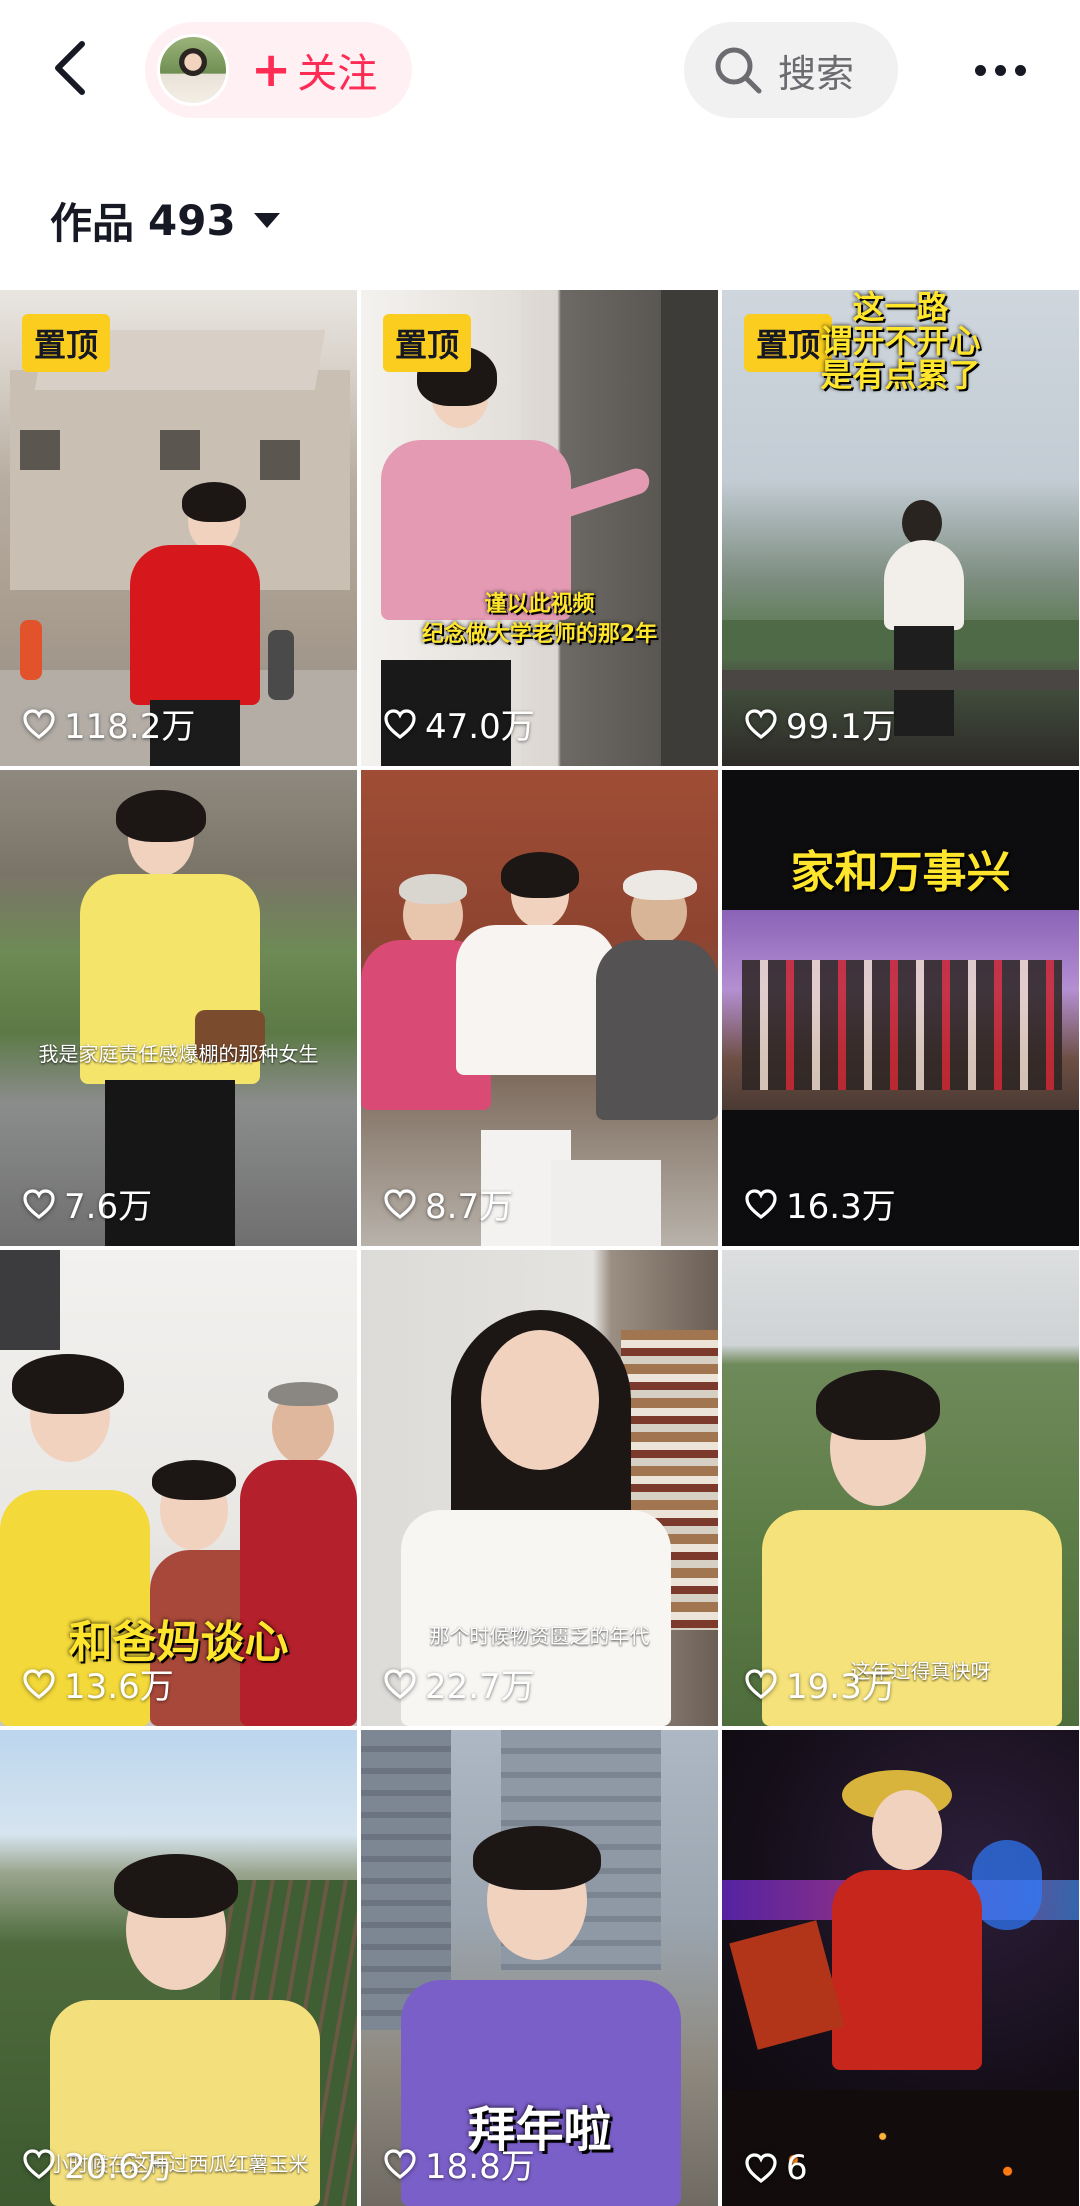 This screenshot has width=1080, height=2206. Describe the element at coordinates (900, 1488) in the screenshot. I see `video-thumbnail: 这年过得真快呀 19.3万` at that location.